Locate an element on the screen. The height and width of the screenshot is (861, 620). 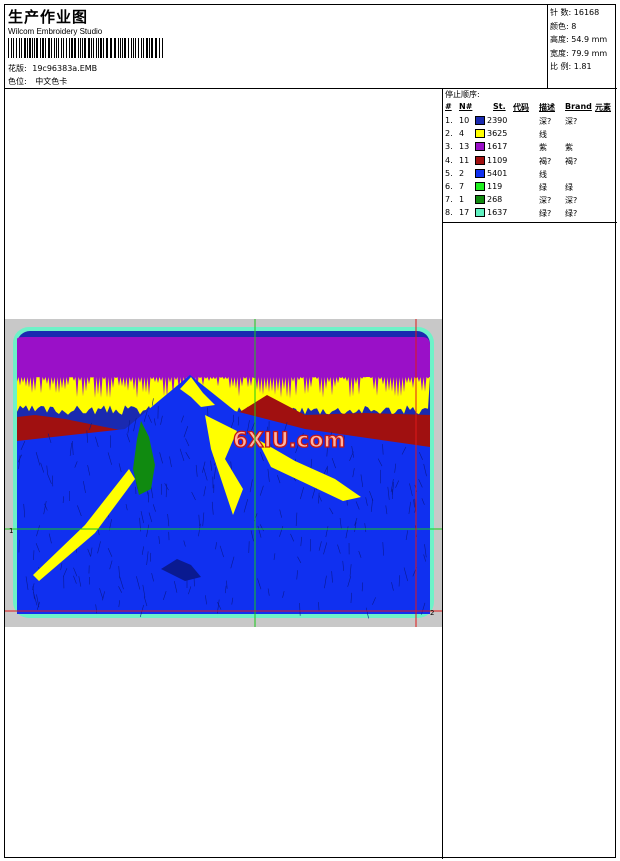
barcode is located at coordinates (85, 48).